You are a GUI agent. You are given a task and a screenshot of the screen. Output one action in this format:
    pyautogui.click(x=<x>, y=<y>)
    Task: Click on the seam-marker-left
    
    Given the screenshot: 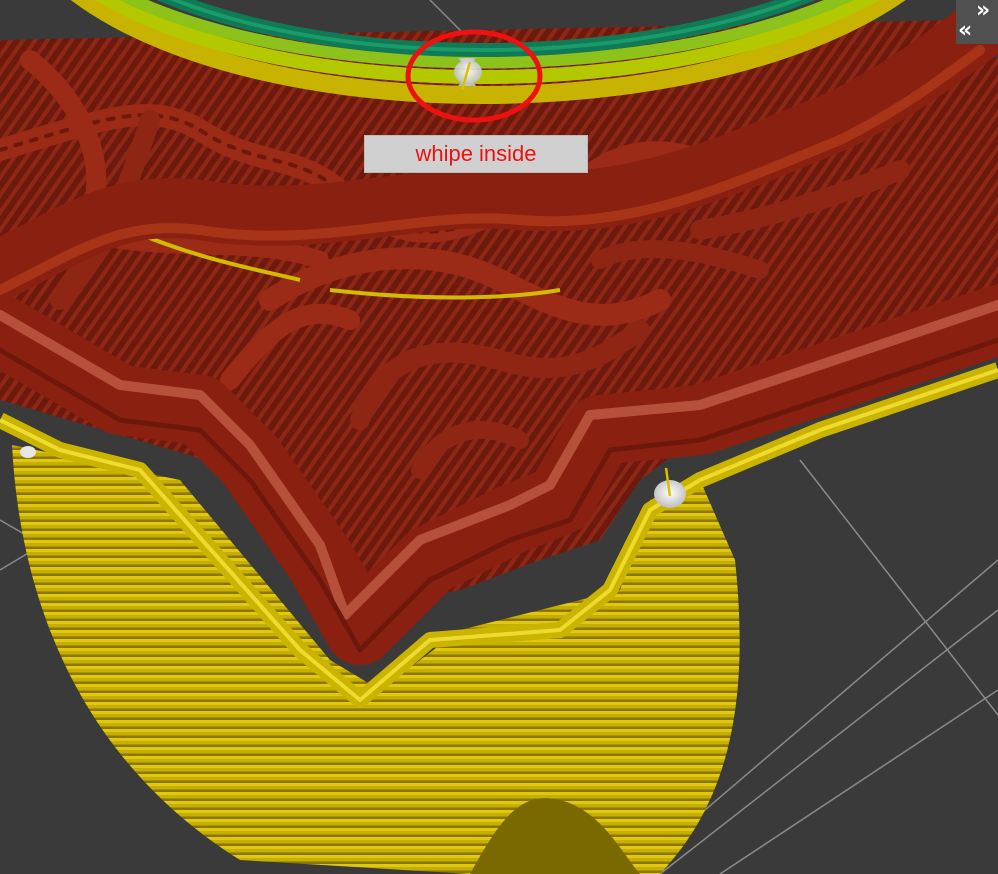 What is the action you would take?
    pyautogui.click(x=28, y=452)
    